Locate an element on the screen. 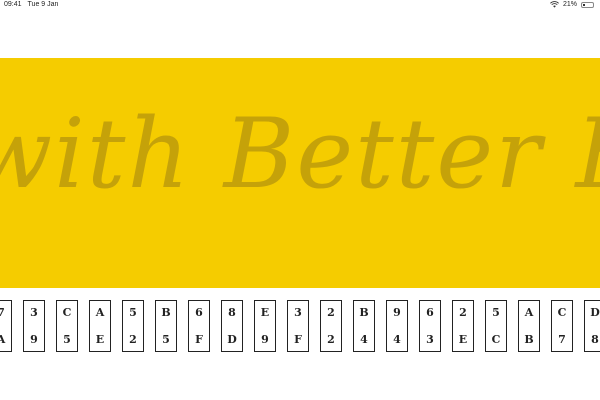 The width and height of the screenshot is (600, 400). card-bottom-label: 8 is located at coordinates (595, 339).